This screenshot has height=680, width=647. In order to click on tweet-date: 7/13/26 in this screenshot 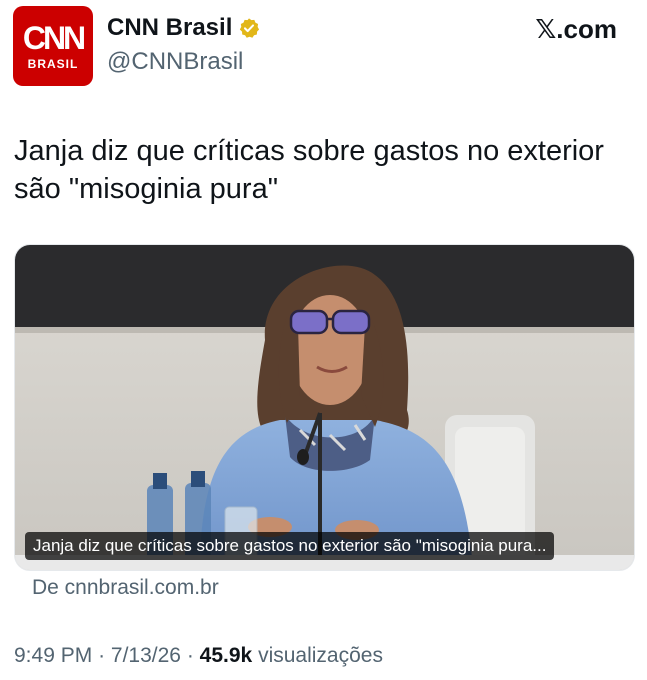, I will do `click(146, 655)`.